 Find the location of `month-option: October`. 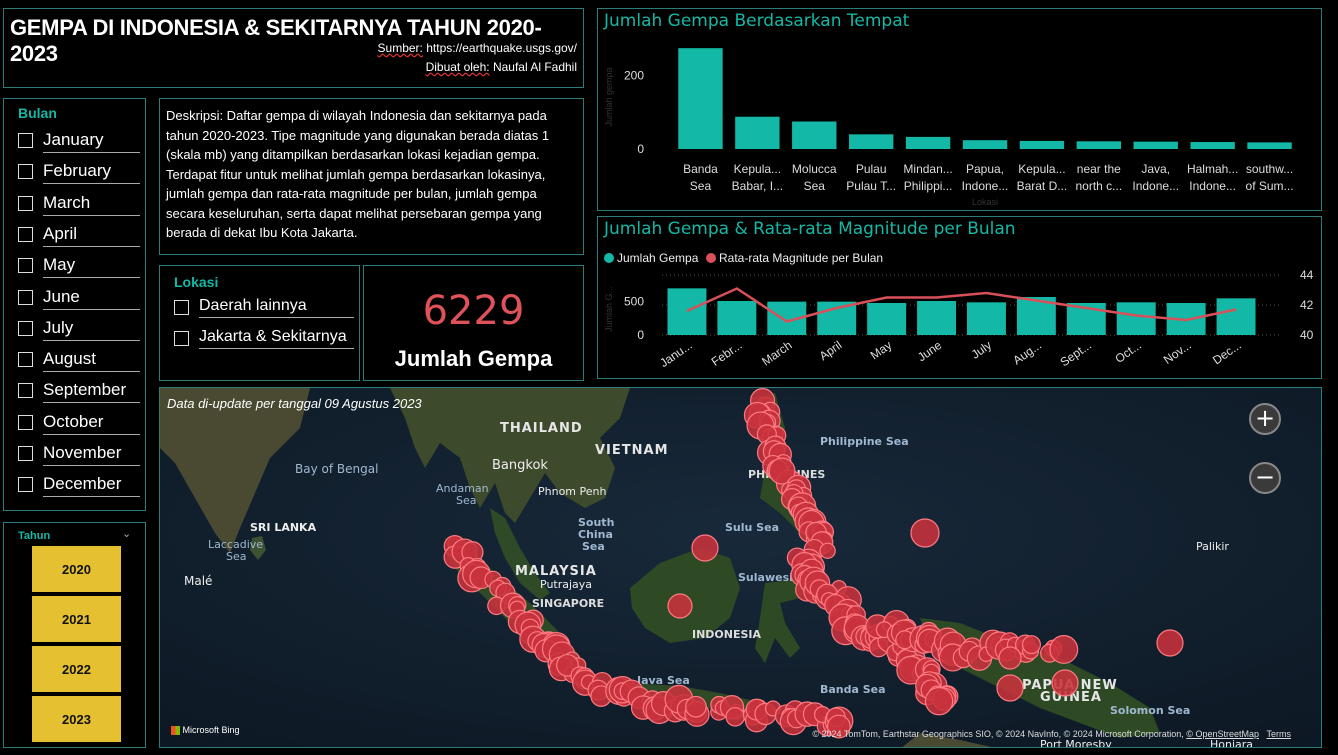

month-option: October is located at coordinates (80, 423).